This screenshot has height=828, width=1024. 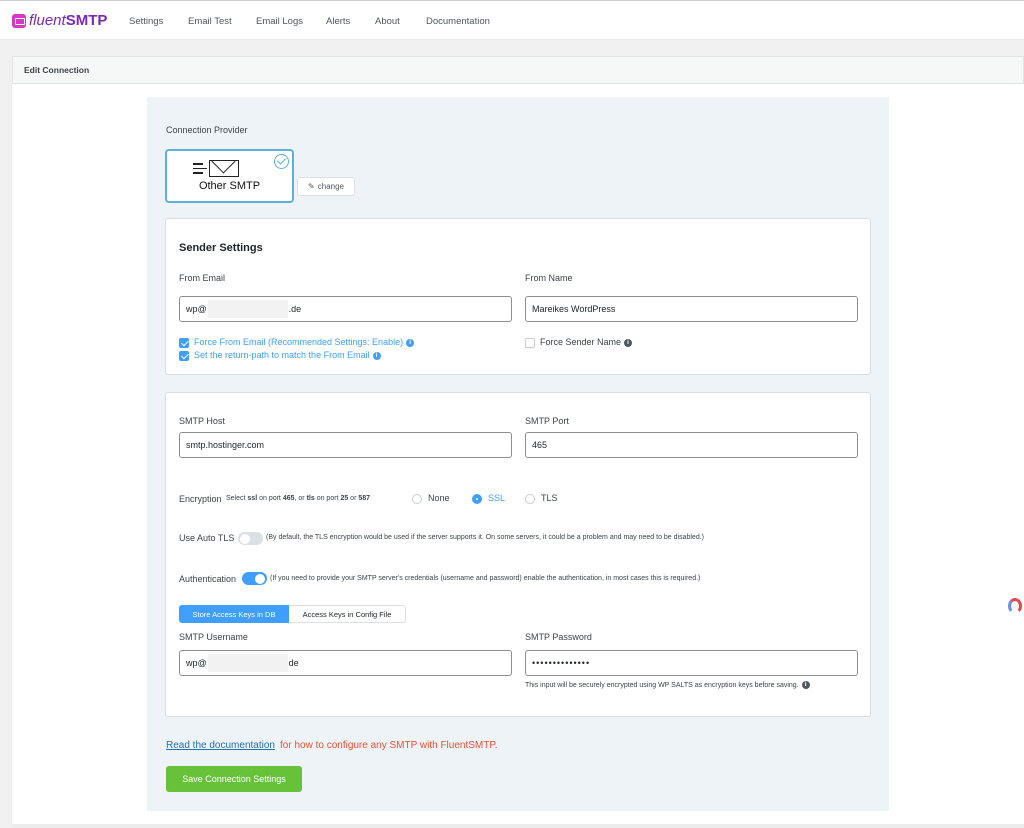 What do you see at coordinates (691, 309) in the screenshot?
I see `from-name-field: Mareikes WordPress` at bounding box center [691, 309].